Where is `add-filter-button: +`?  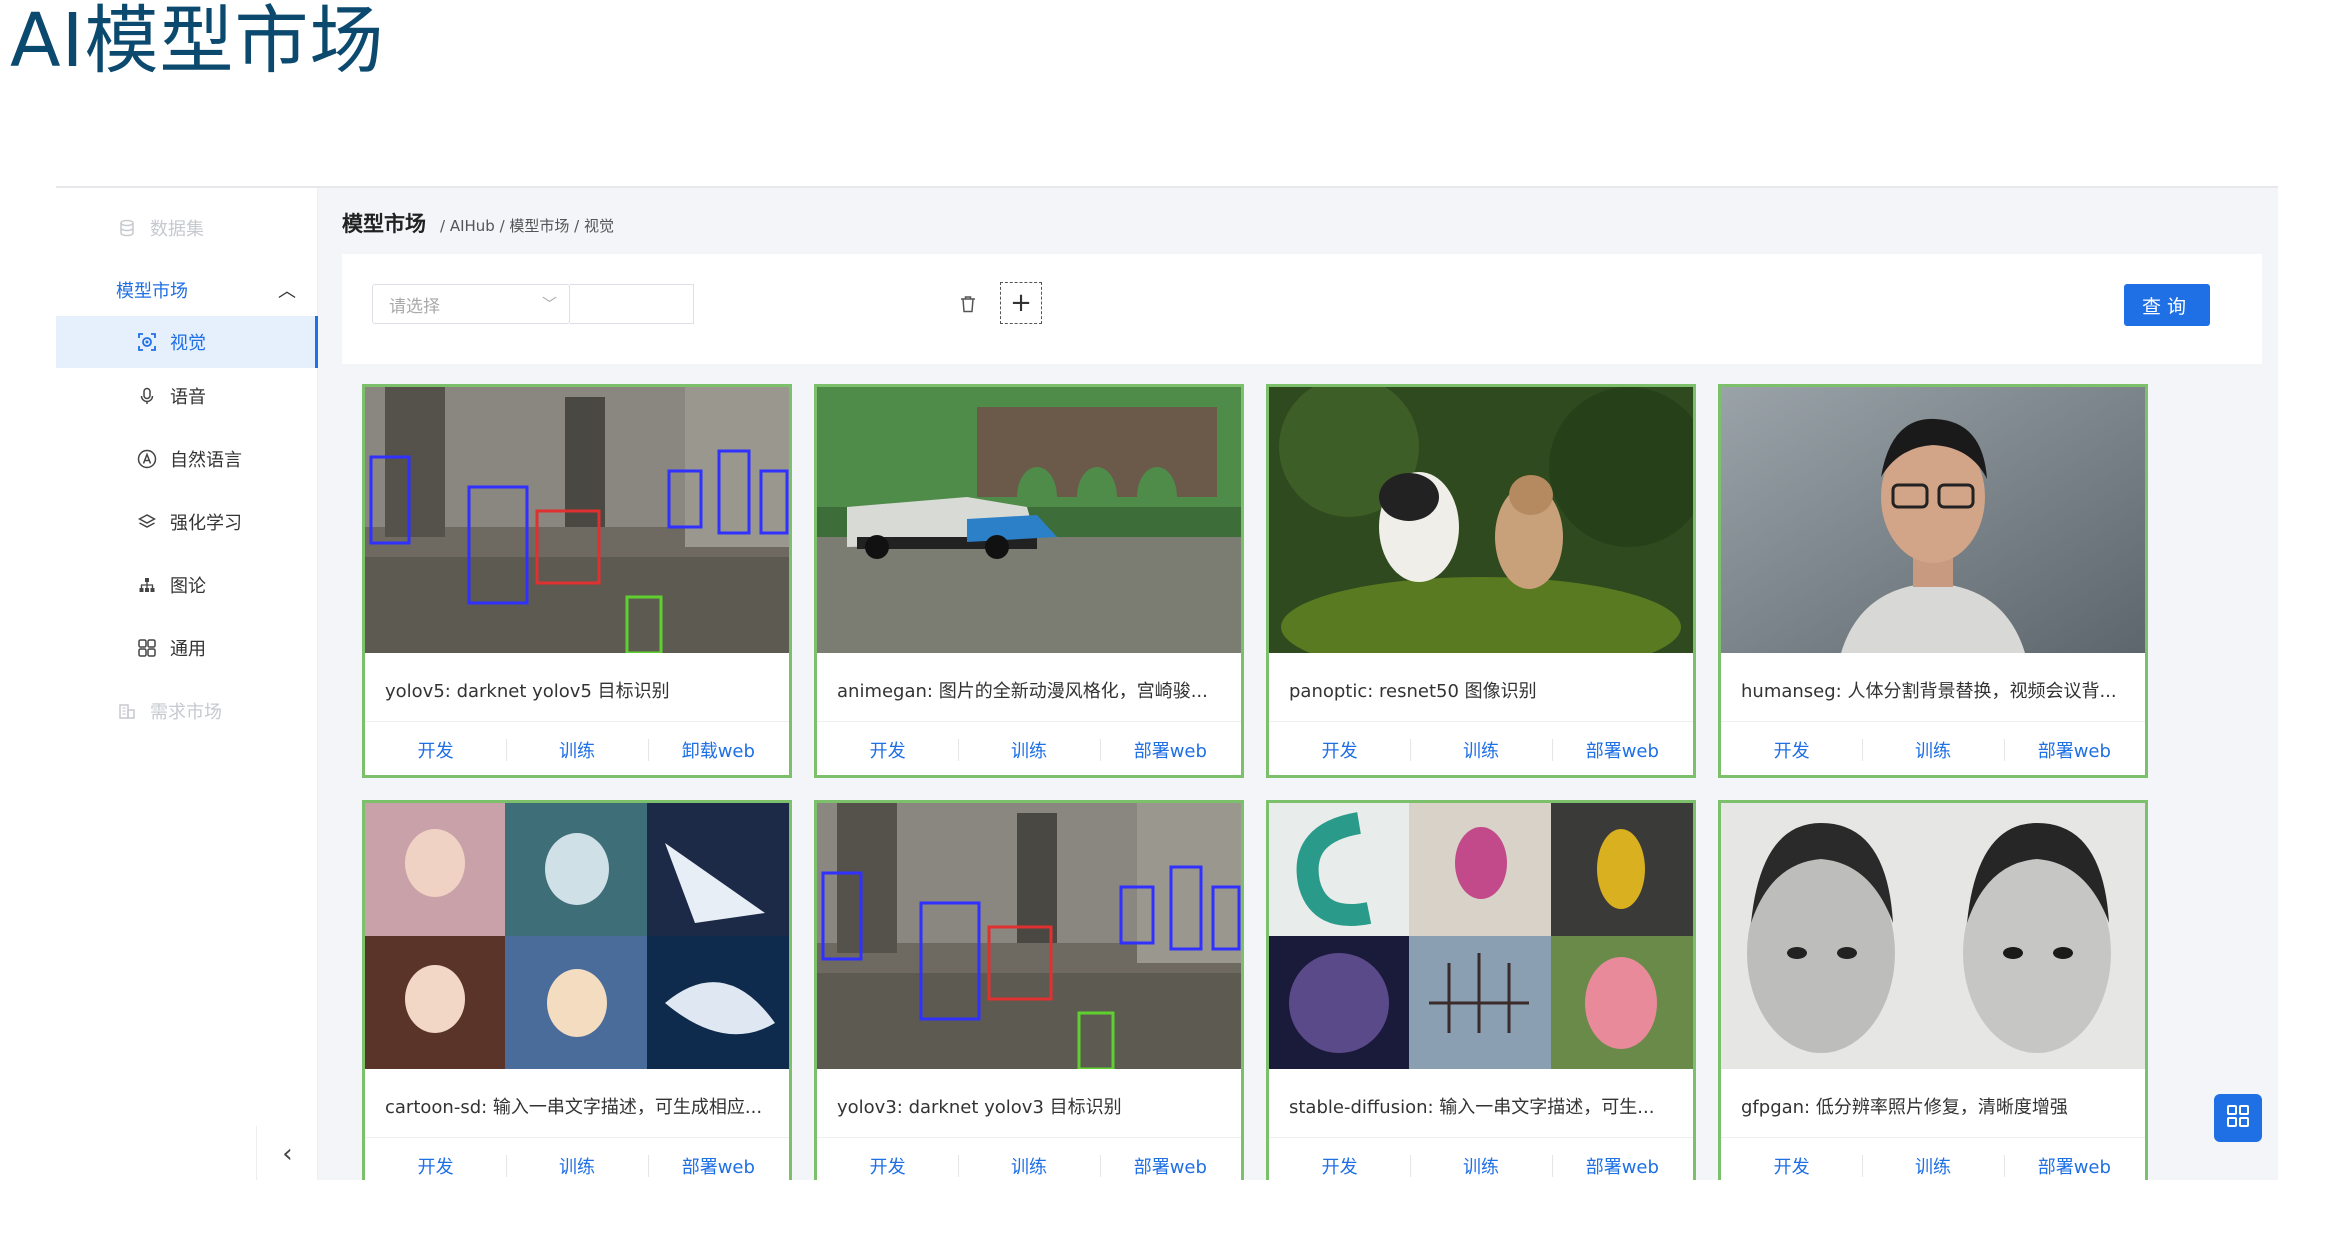 add-filter-button: + is located at coordinates (1021, 303).